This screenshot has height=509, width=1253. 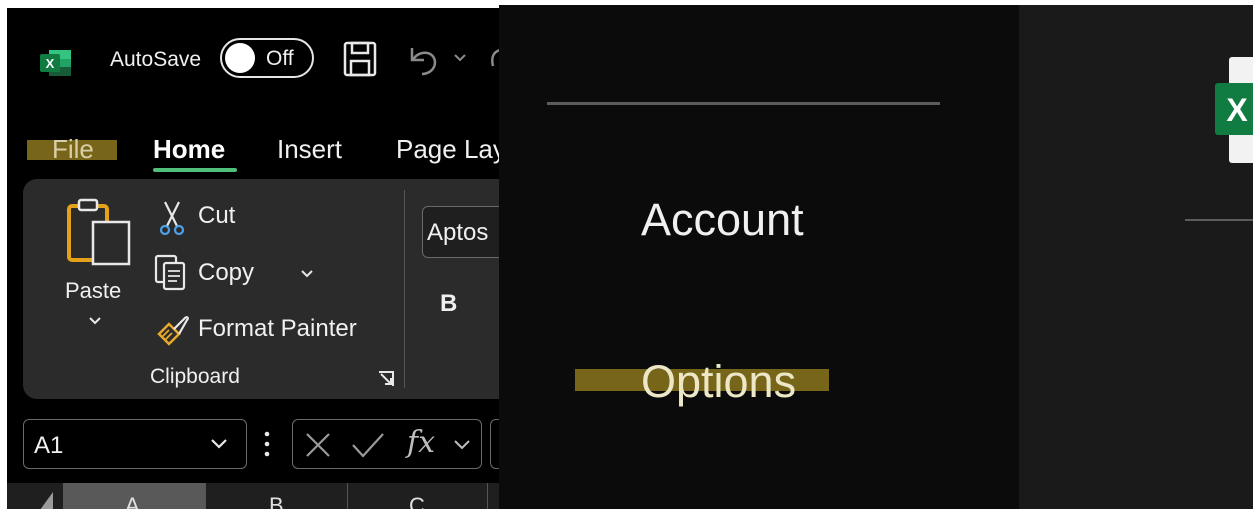 What do you see at coordinates (722, 220) in the screenshot?
I see `menu-item-account: Account` at bounding box center [722, 220].